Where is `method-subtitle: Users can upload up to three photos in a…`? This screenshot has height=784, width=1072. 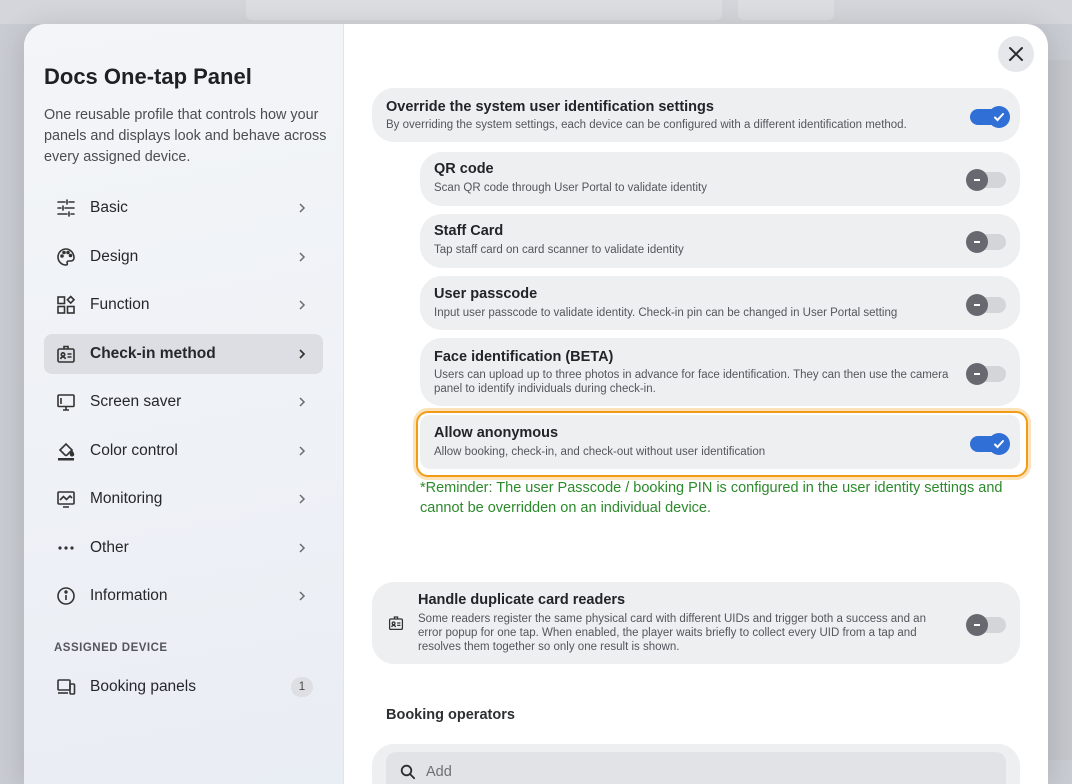
method-subtitle: Users can upload up to three photos in a… is located at coordinates (691, 382).